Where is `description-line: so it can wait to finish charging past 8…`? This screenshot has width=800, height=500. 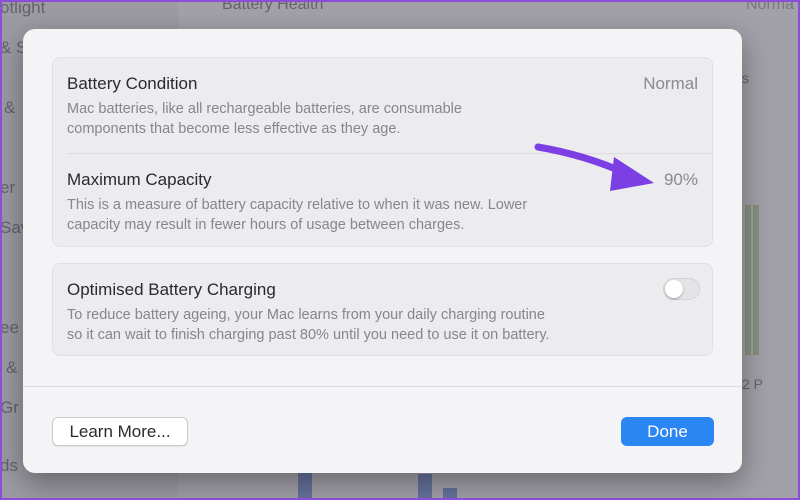
description-line: so it can wait to finish charging past 8… is located at coordinates (308, 335).